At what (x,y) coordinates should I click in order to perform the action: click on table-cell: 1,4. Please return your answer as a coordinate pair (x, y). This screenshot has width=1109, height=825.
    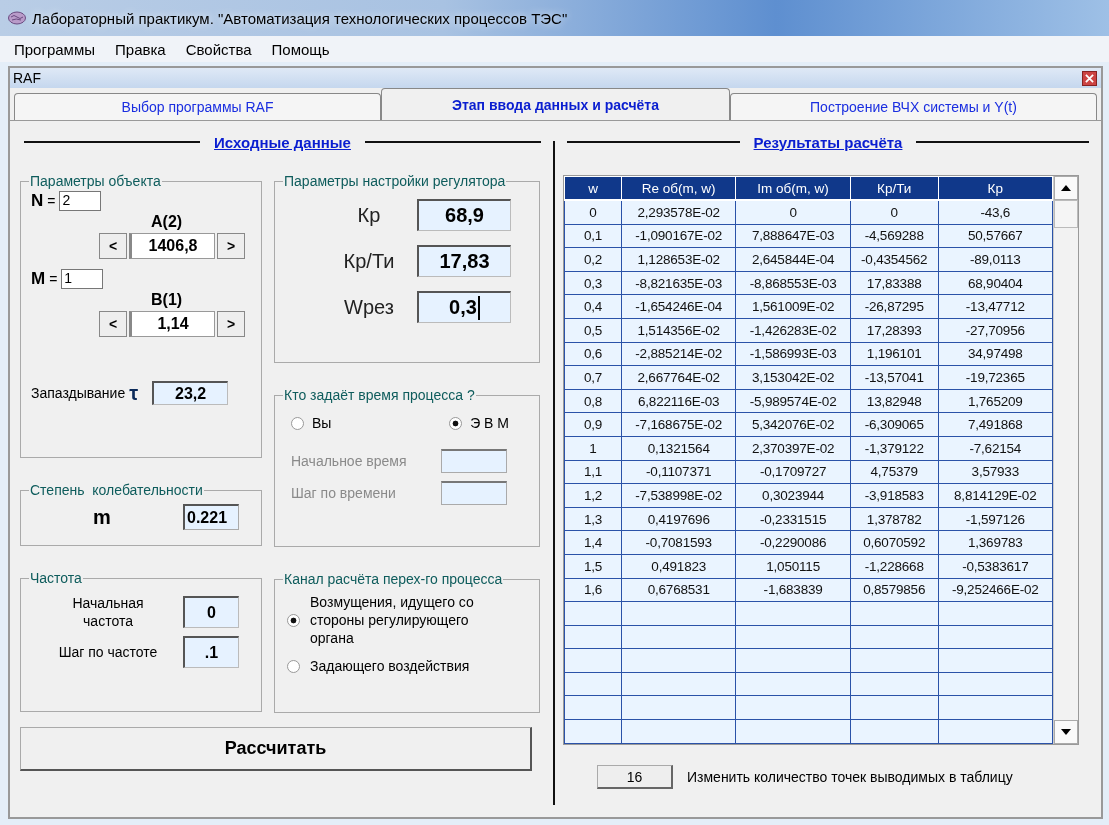
    Looking at the image, I should click on (593, 542).